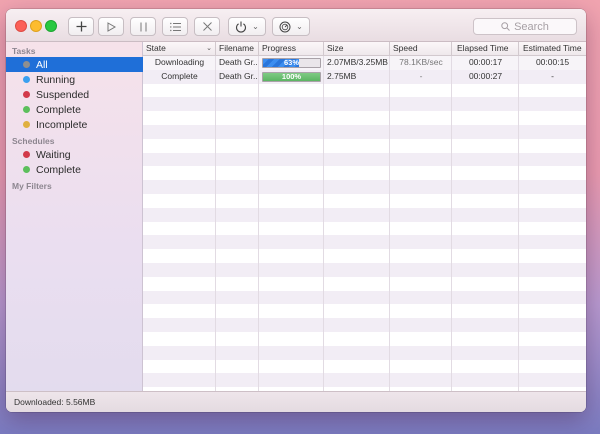  What do you see at coordinates (81, 26) in the screenshot?
I see `add-task-button` at bounding box center [81, 26].